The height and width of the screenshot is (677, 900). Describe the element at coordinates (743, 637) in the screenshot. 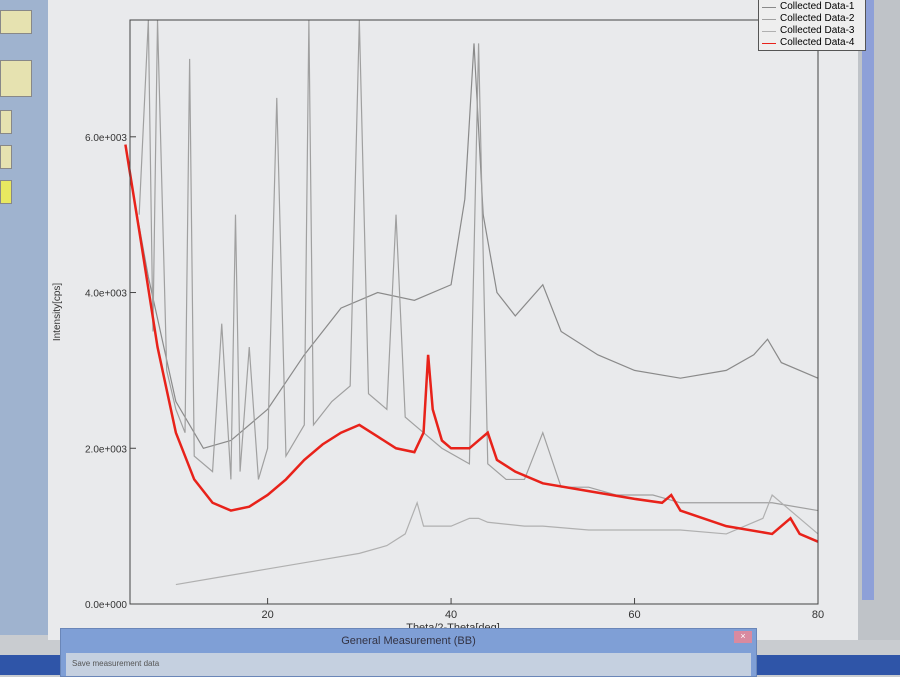

I see `close-button: ×` at that location.